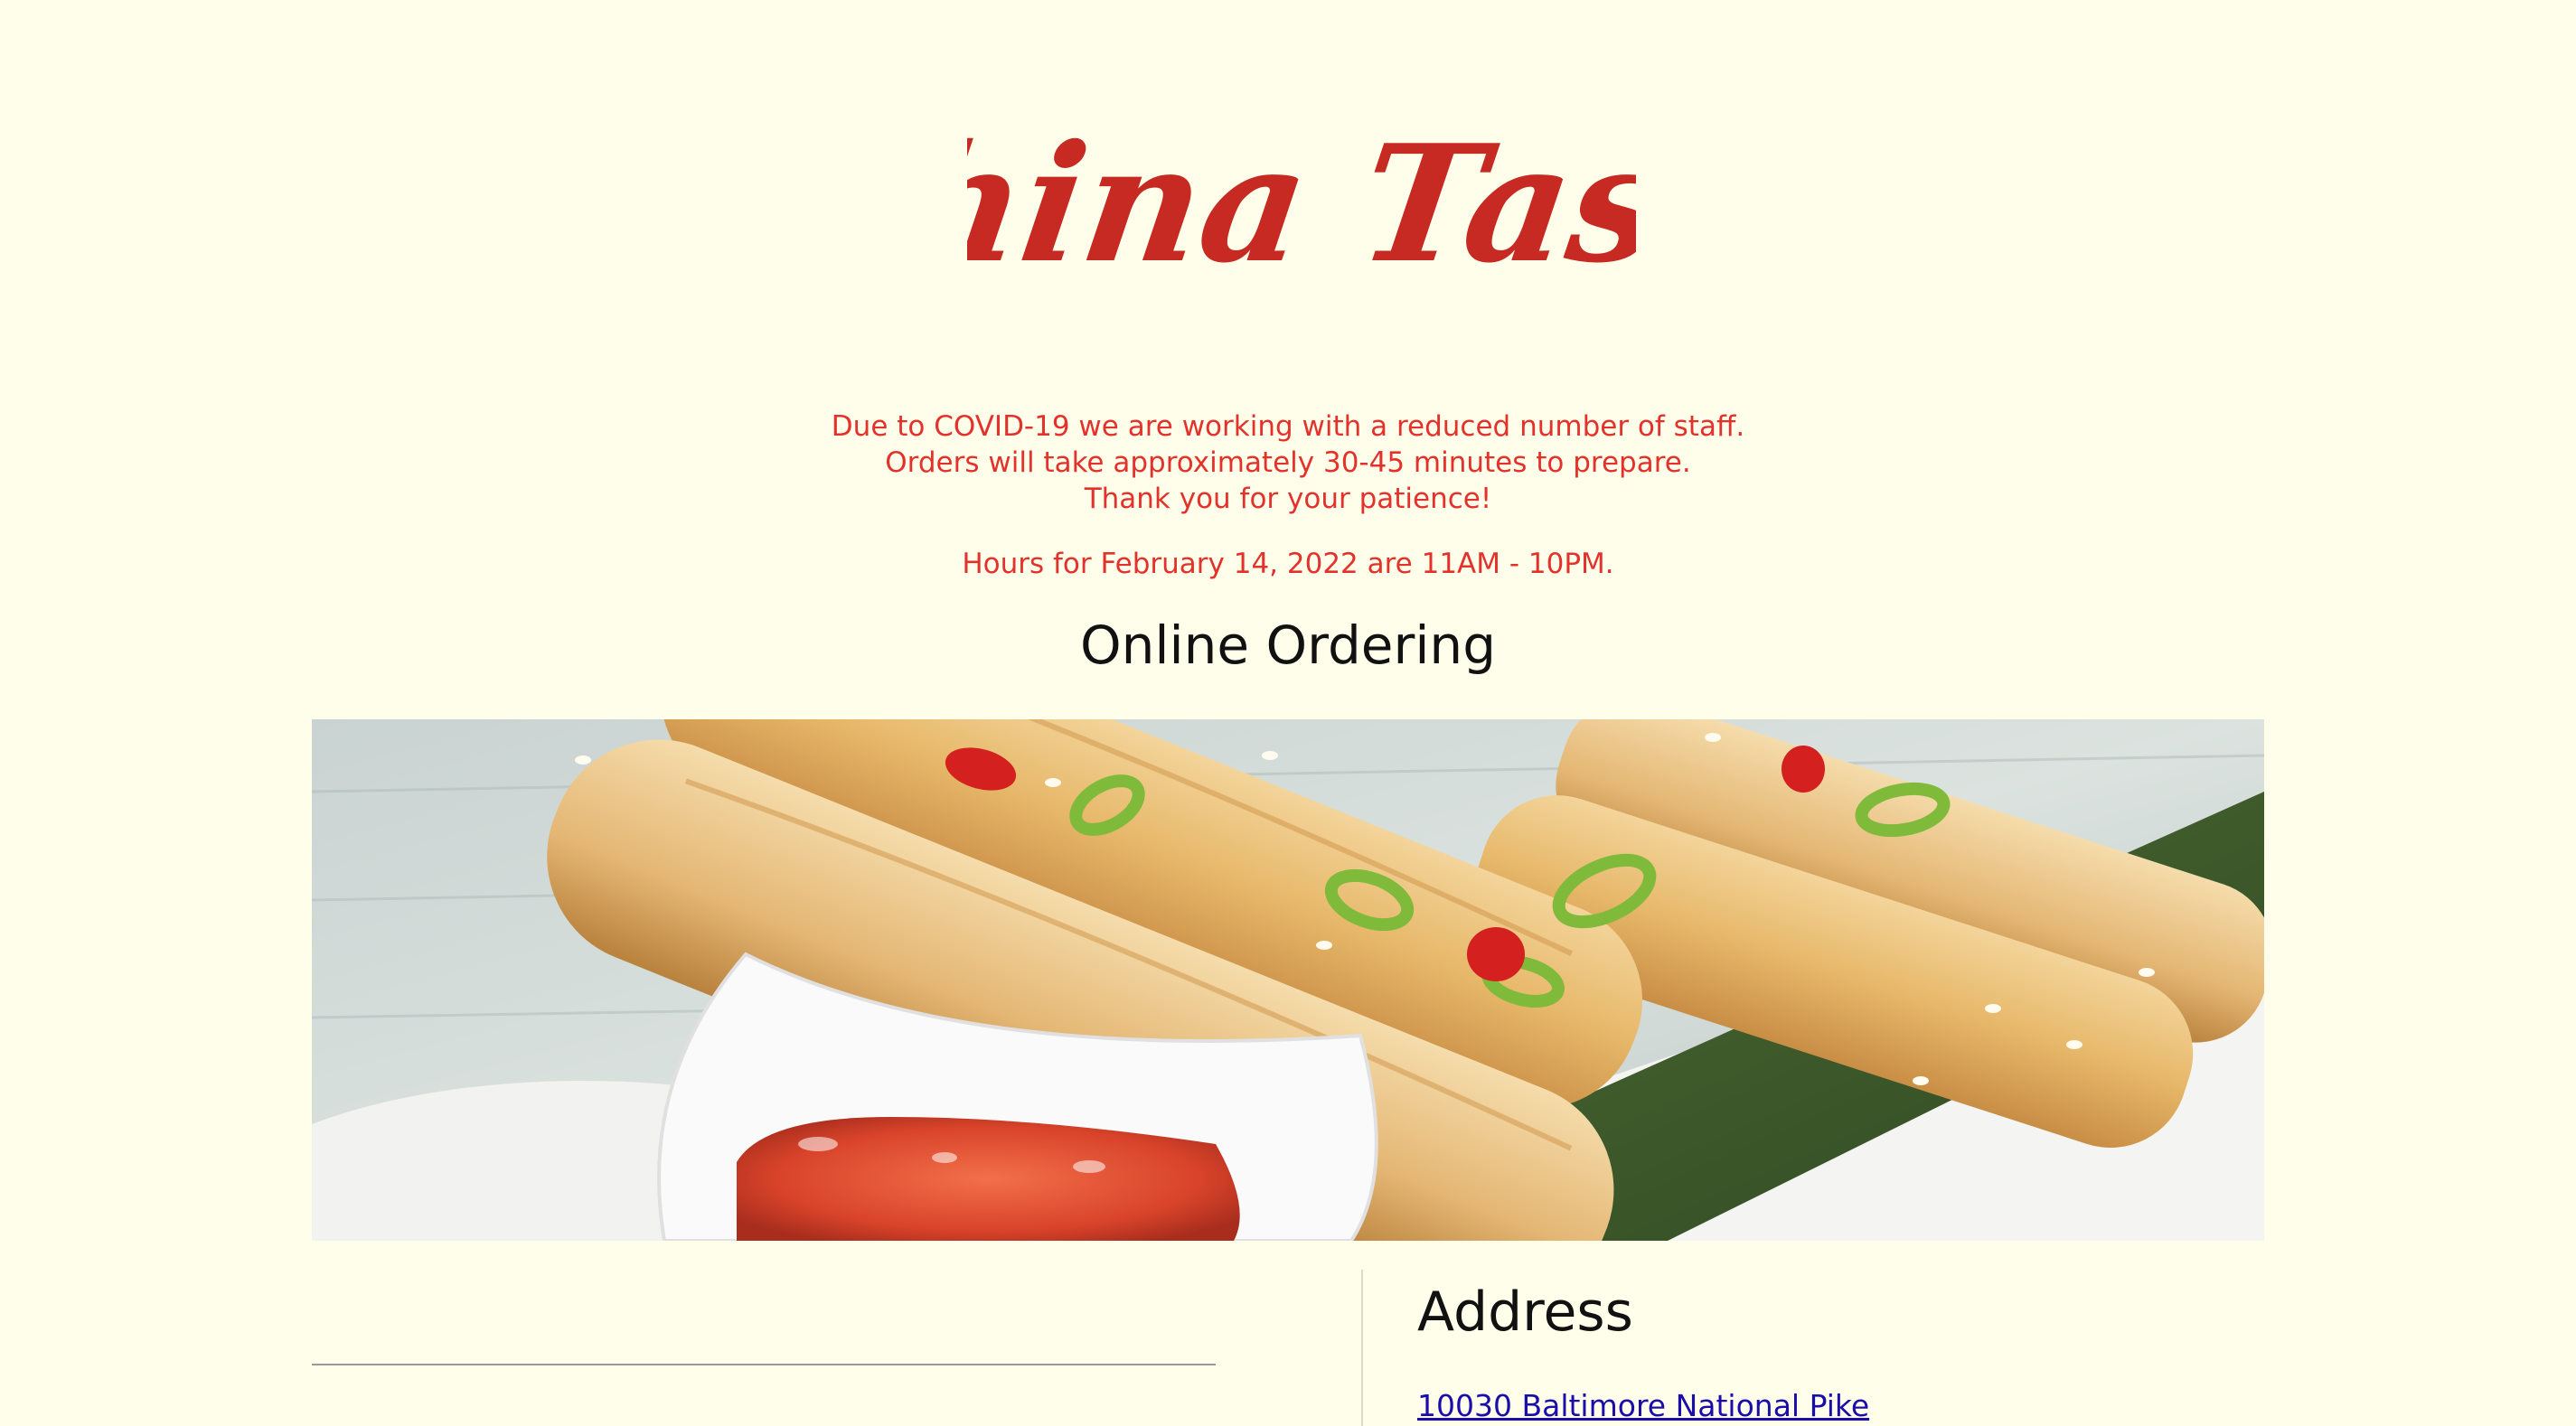 This screenshot has width=2576, height=1426. Describe the element at coordinates (1288, 499) in the screenshot. I see `notice-line: Thank you for your patience!` at that location.